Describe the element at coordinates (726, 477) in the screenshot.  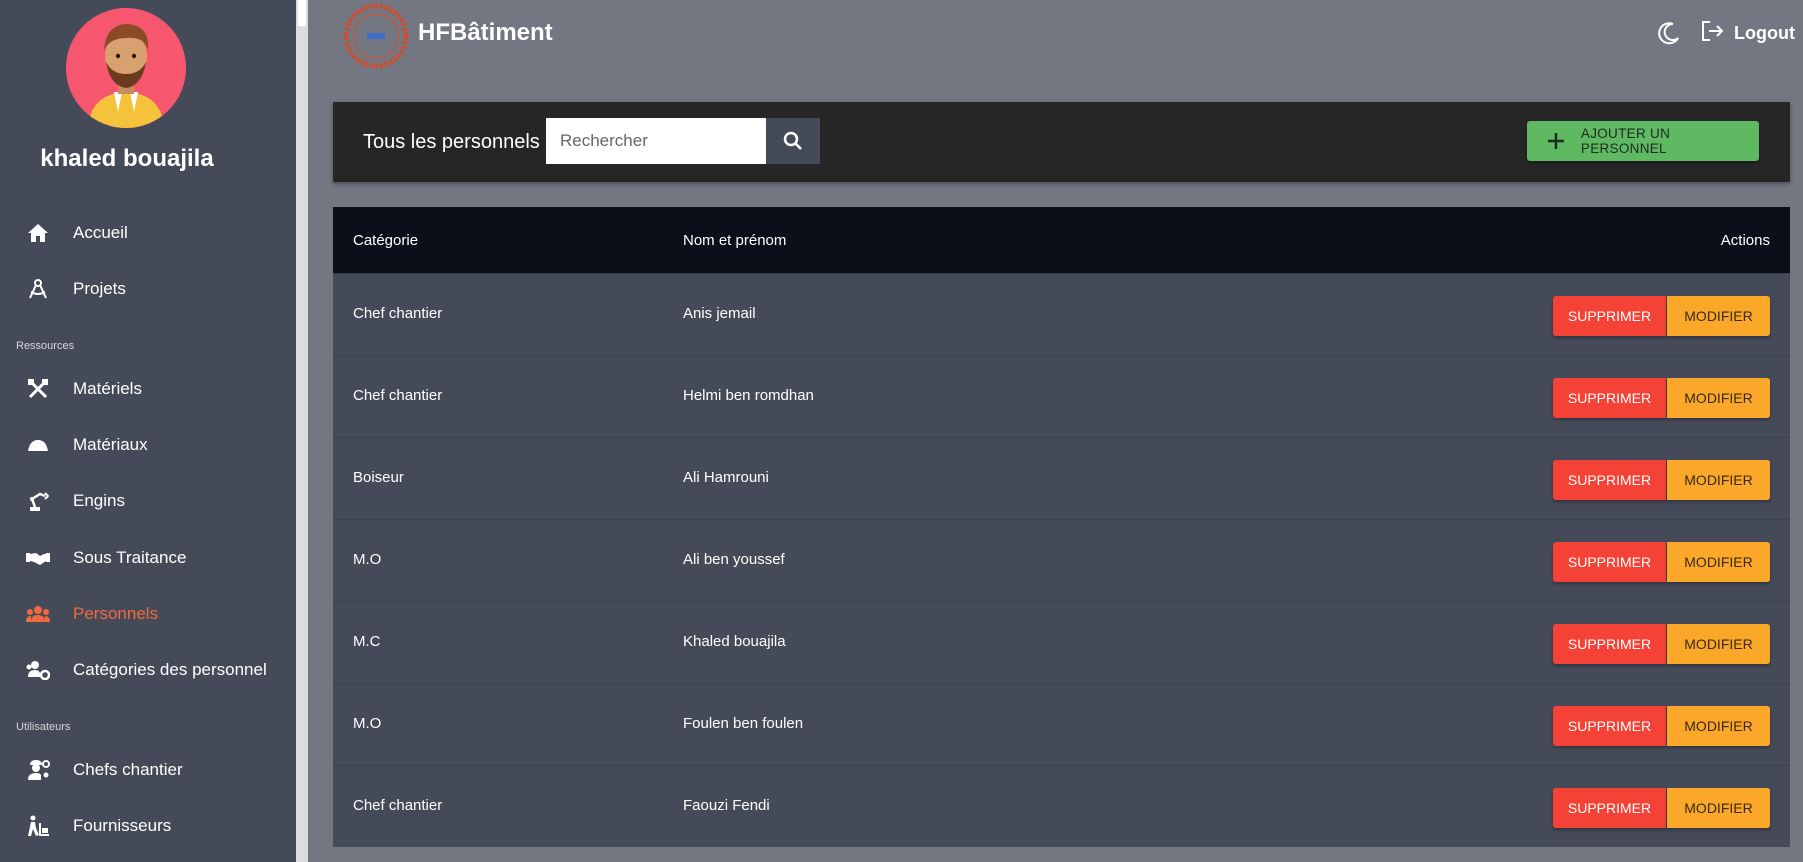
I see `cell-name: Ali Hamrouni` at that location.